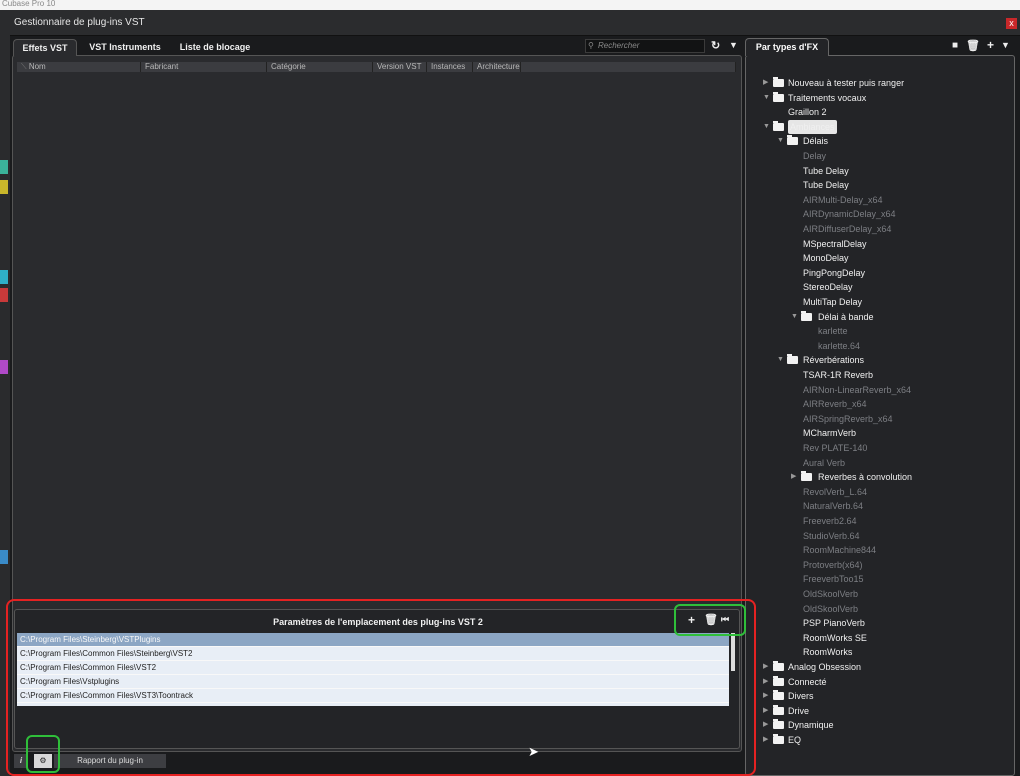 The height and width of the screenshot is (776, 1020). I want to click on annotation-green-box, so click(710, 620).